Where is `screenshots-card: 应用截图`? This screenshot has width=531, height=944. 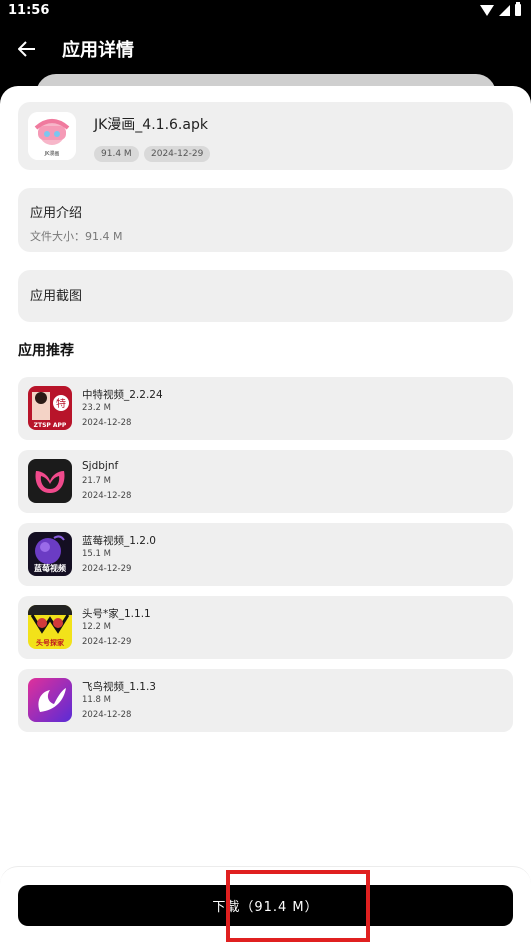
screenshots-card: 应用截图 is located at coordinates (265, 296).